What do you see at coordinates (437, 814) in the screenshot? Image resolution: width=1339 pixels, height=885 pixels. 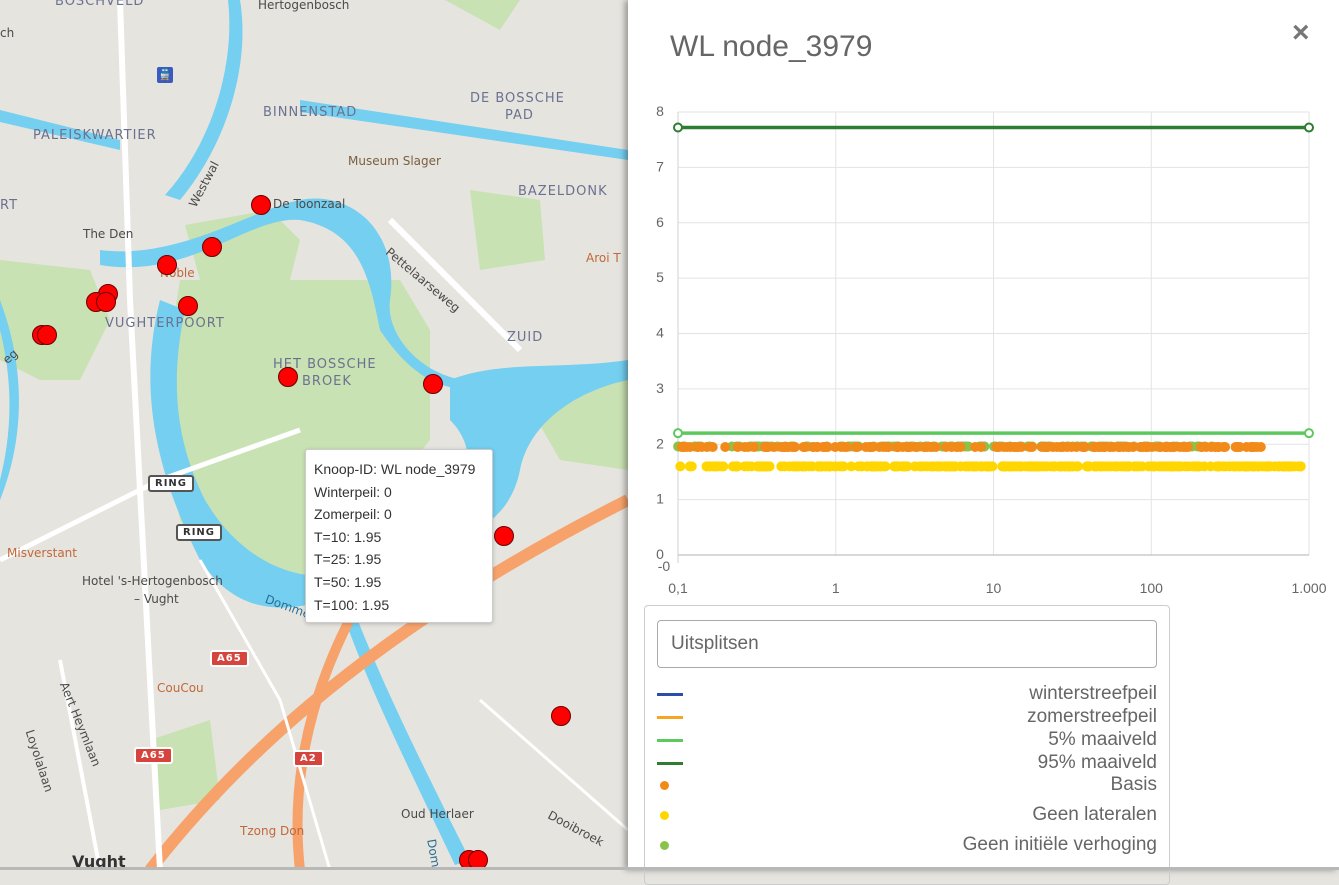 I see `map-label: Oud Herlaer` at bounding box center [437, 814].